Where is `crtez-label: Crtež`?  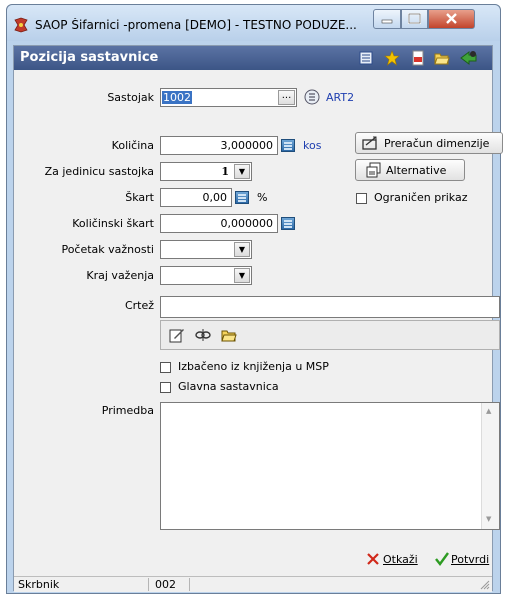 crtez-label: Crtež is located at coordinates (139, 305).